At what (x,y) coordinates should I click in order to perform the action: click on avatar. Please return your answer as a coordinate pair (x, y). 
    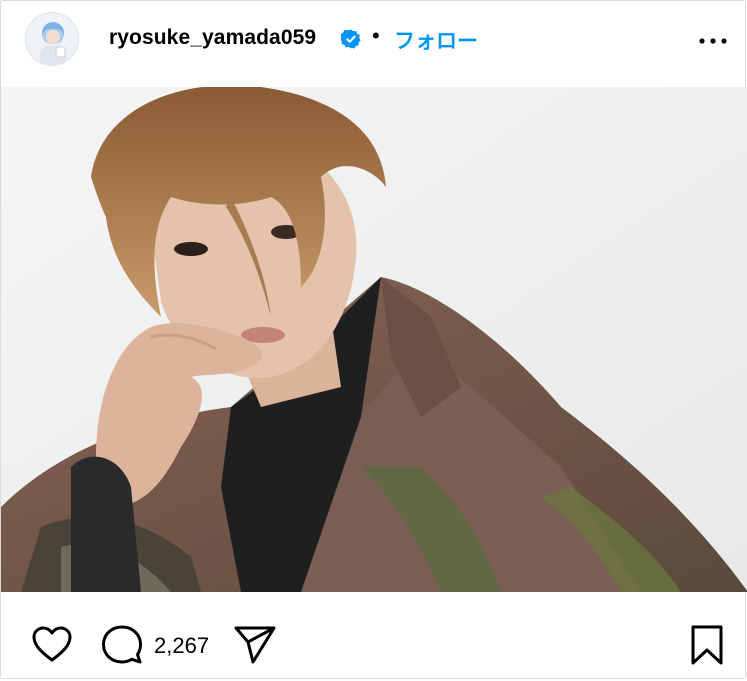
    Looking at the image, I should click on (52, 39).